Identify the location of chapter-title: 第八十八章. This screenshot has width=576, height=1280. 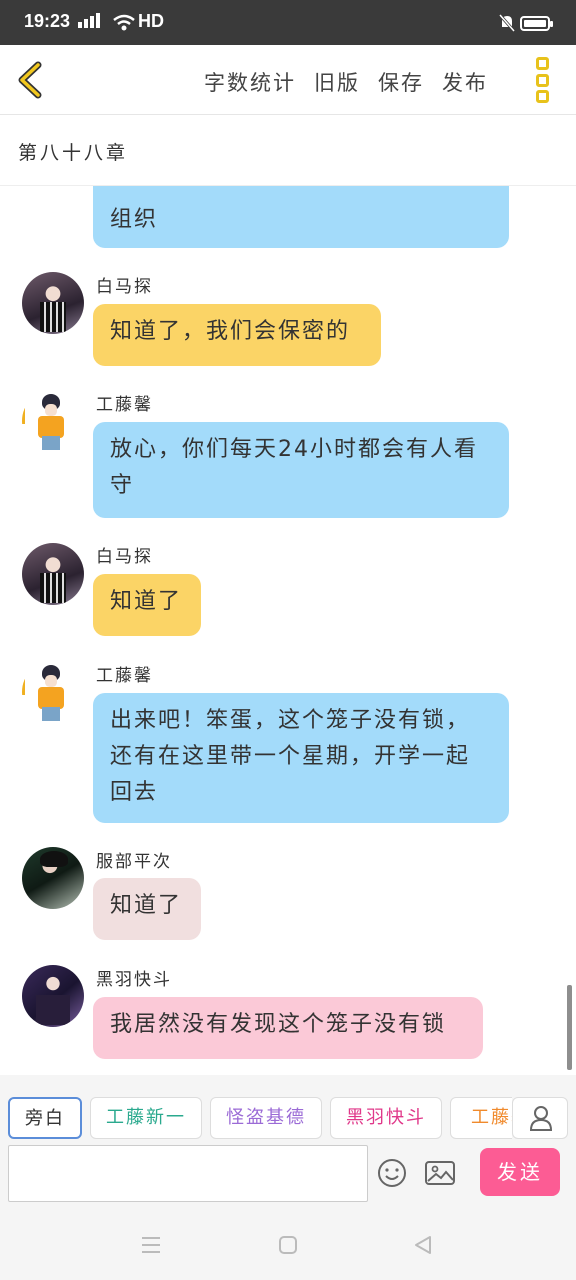
(73, 153).